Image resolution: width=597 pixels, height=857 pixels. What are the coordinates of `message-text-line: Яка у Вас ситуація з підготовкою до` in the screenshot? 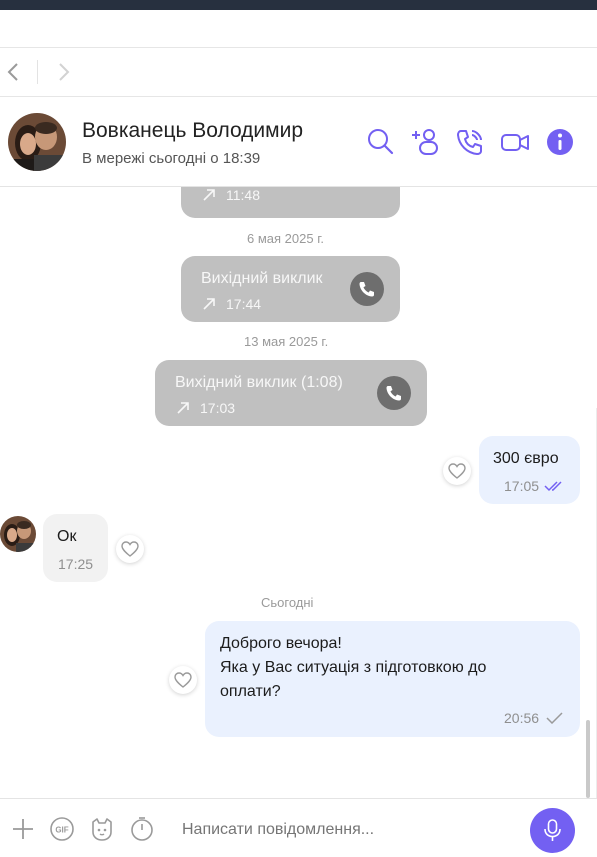 It's located at (353, 667).